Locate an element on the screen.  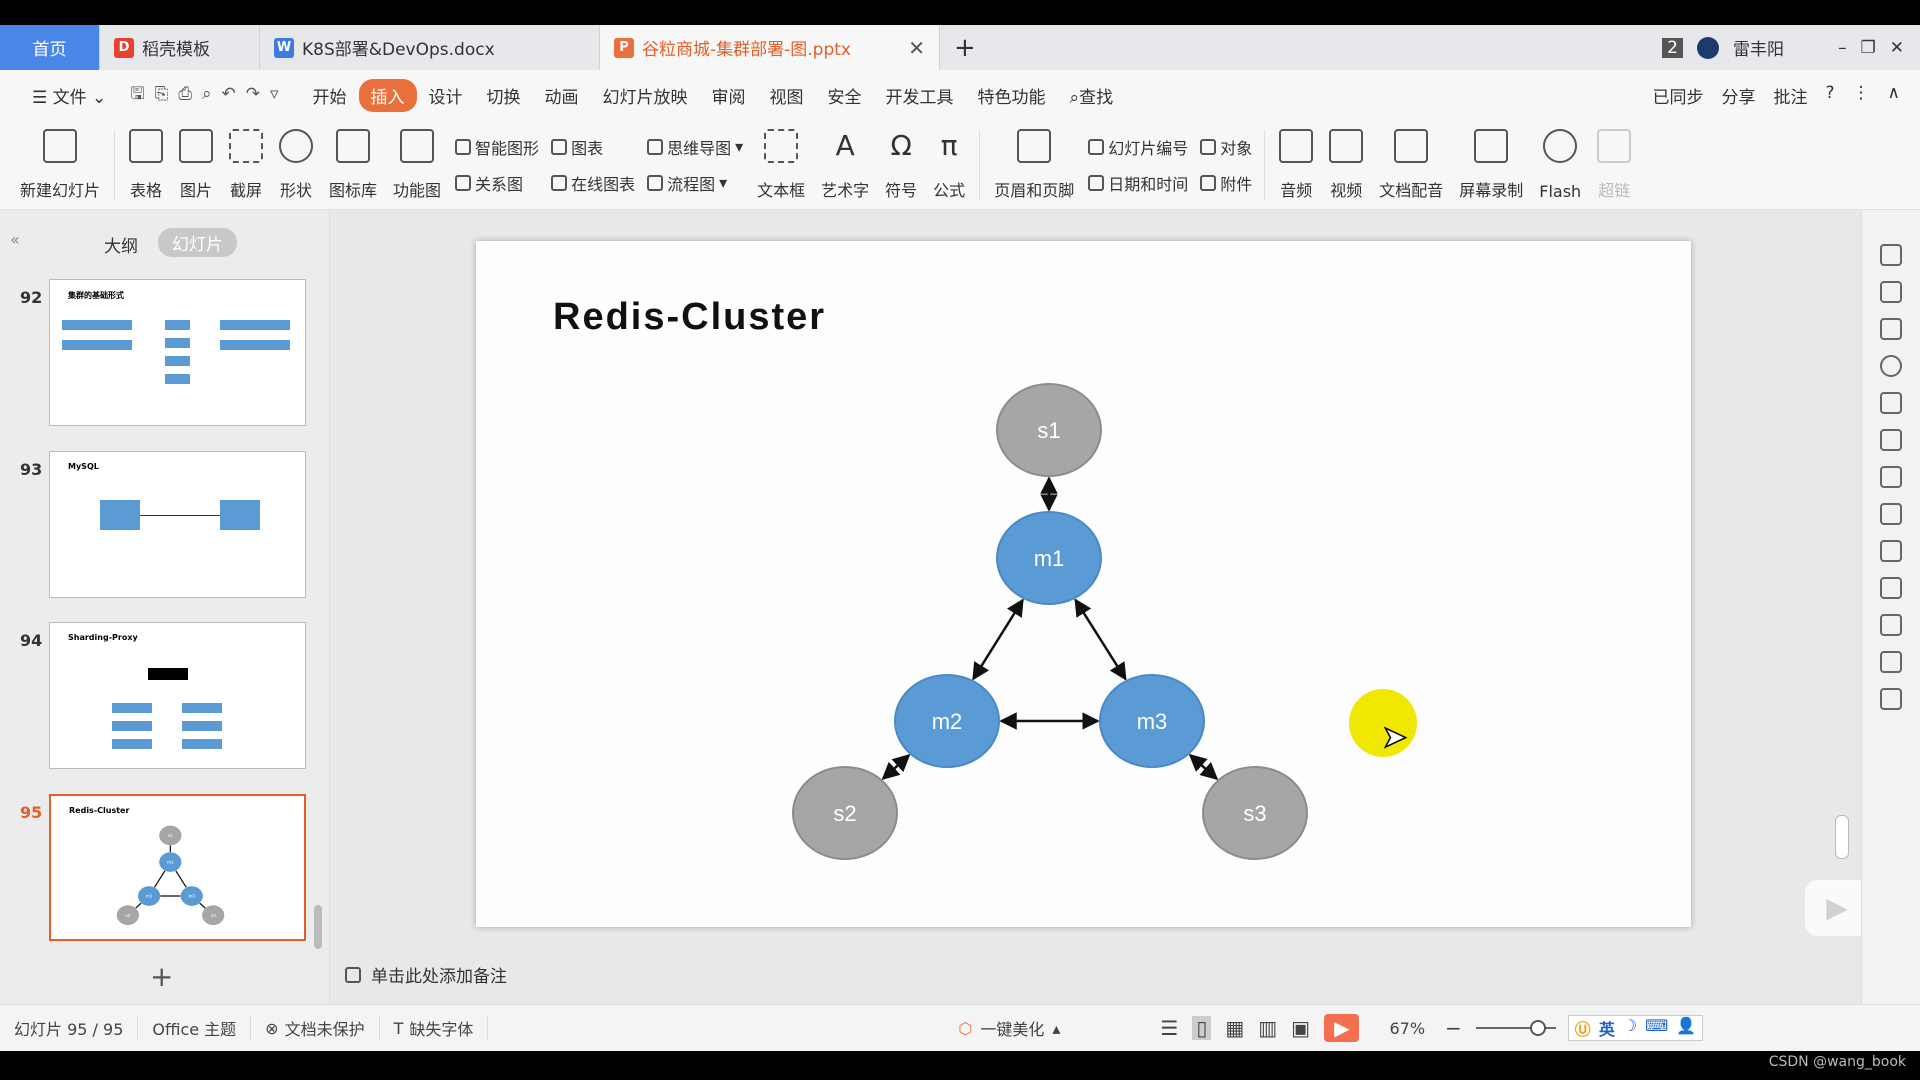
icon-library-button: 图标库 is located at coordinates (353, 164).